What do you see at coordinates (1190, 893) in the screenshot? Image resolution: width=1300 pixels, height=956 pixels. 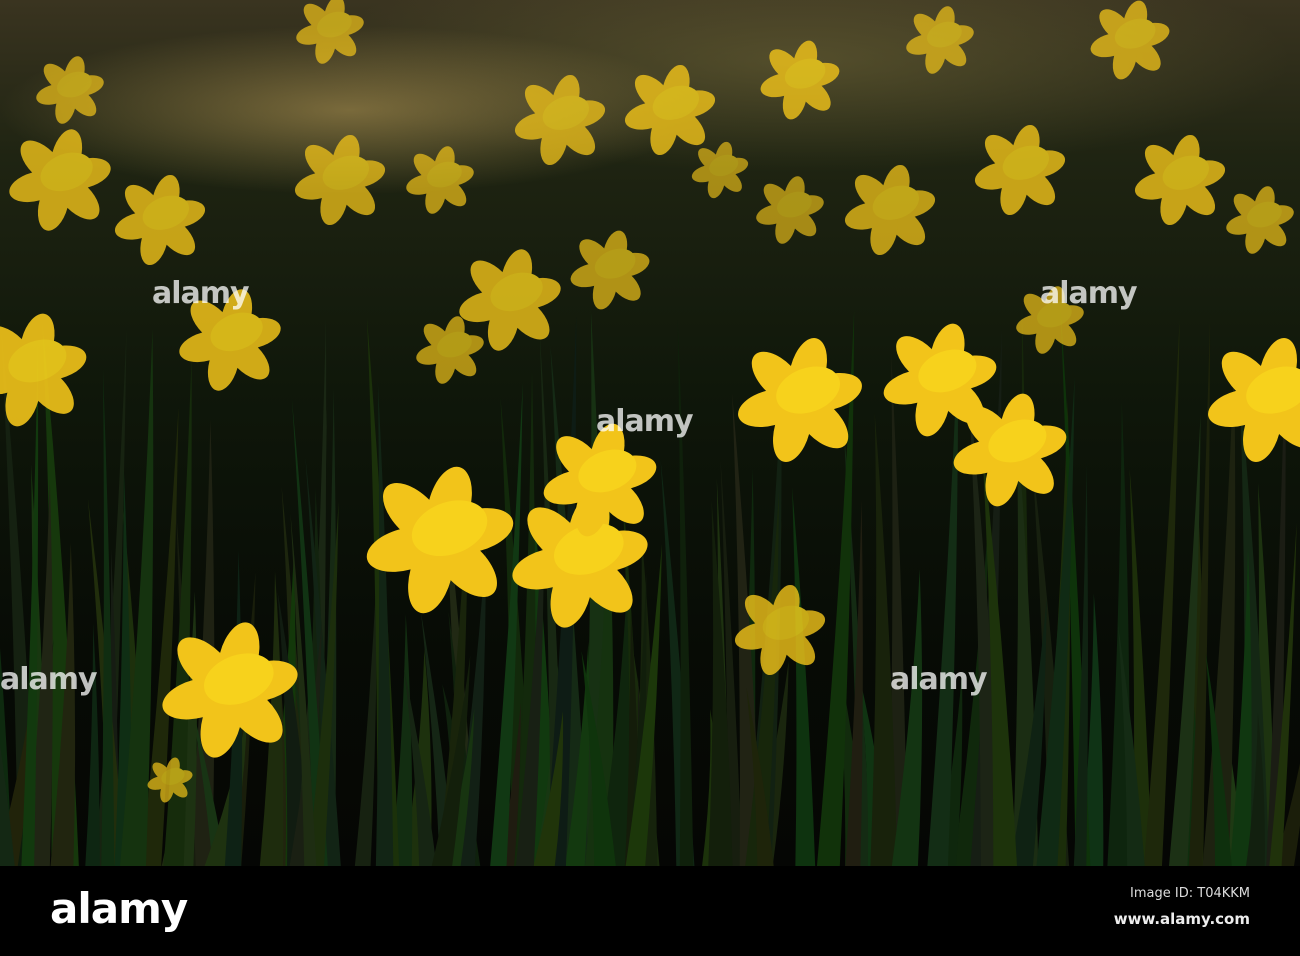 I see `image-id: Image ID: T04KKM` at bounding box center [1190, 893].